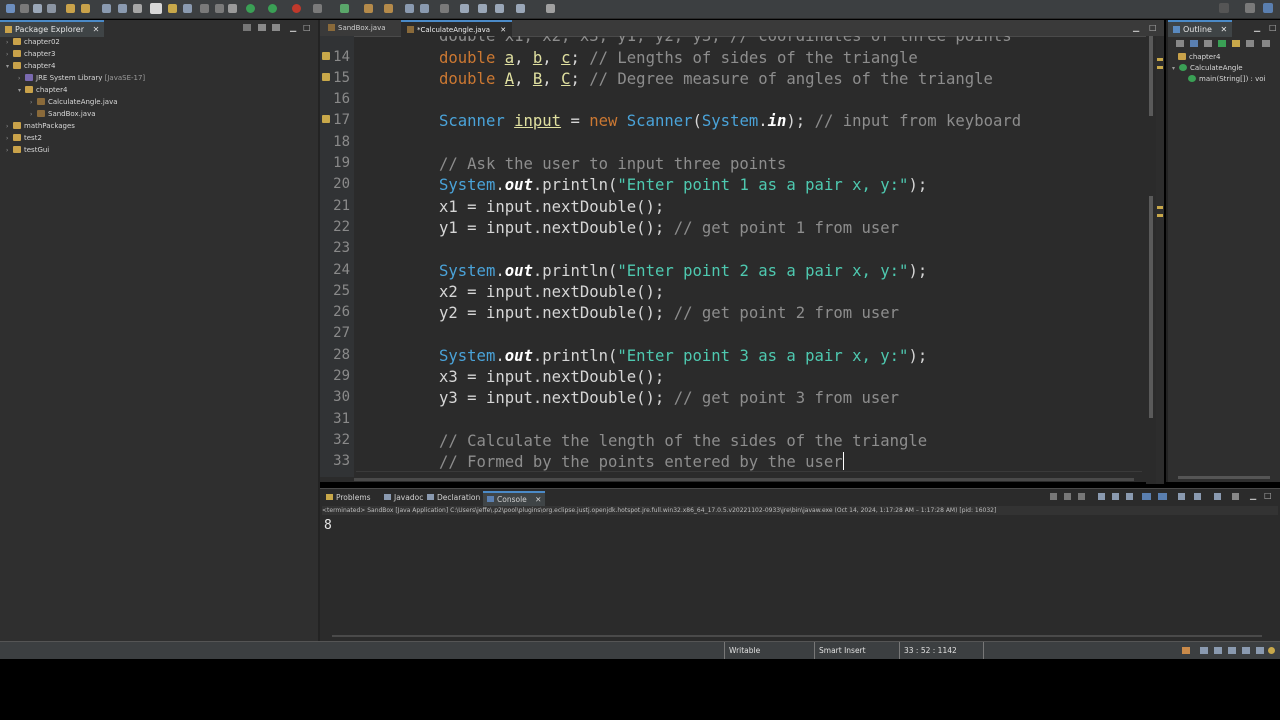 The width and height of the screenshot is (1280, 720). What do you see at coordinates (1207, 68) in the screenshot?
I see `outline-item-class: ▾ CalculateAngle` at bounding box center [1207, 68].